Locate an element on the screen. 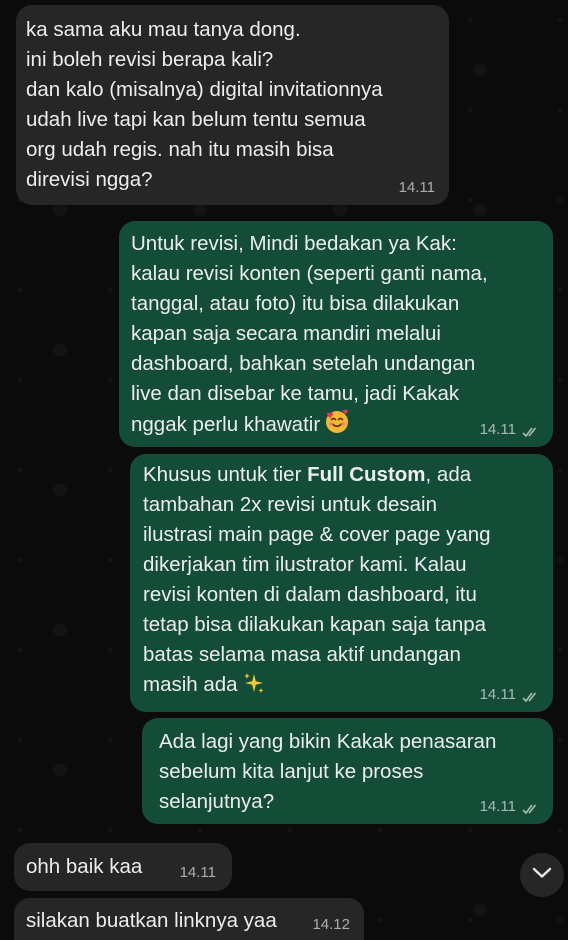 Image resolution: width=568 pixels, height=940 pixels. message-time: 14.12 is located at coordinates (331, 924).